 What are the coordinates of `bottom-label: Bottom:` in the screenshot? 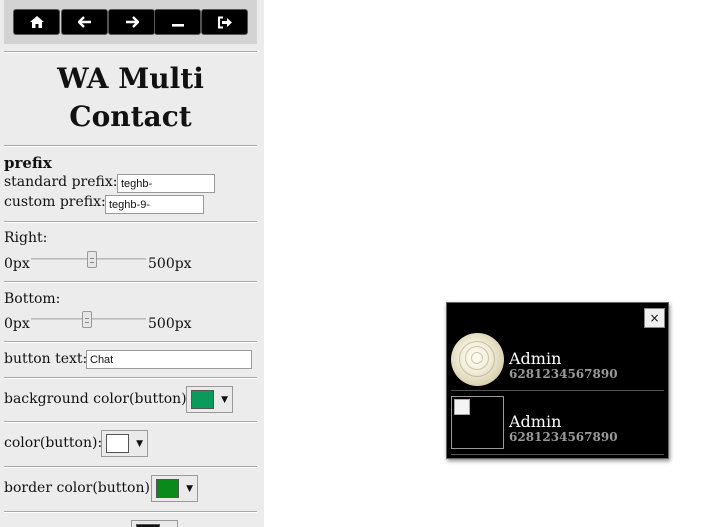 It's located at (32, 299).